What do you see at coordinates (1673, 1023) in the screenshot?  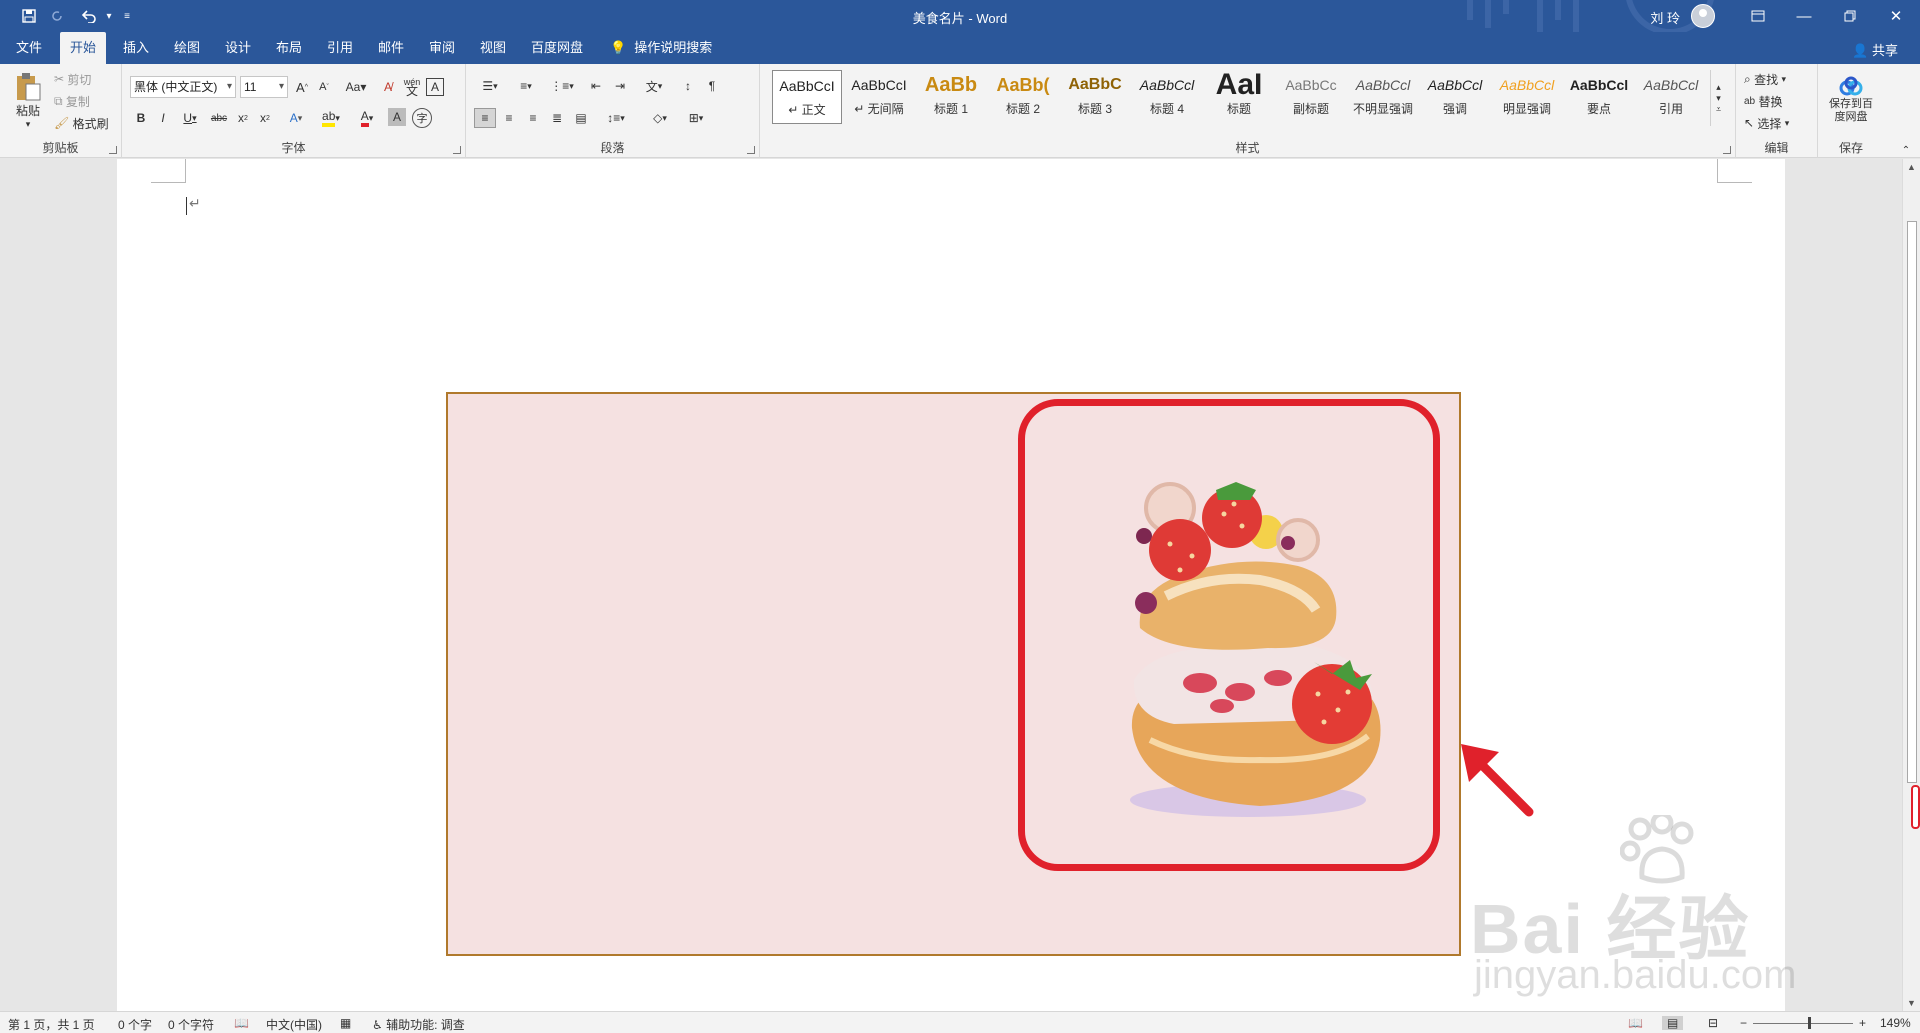 I see `print-layout-icon: ▤` at bounding box center [1673, 1023].